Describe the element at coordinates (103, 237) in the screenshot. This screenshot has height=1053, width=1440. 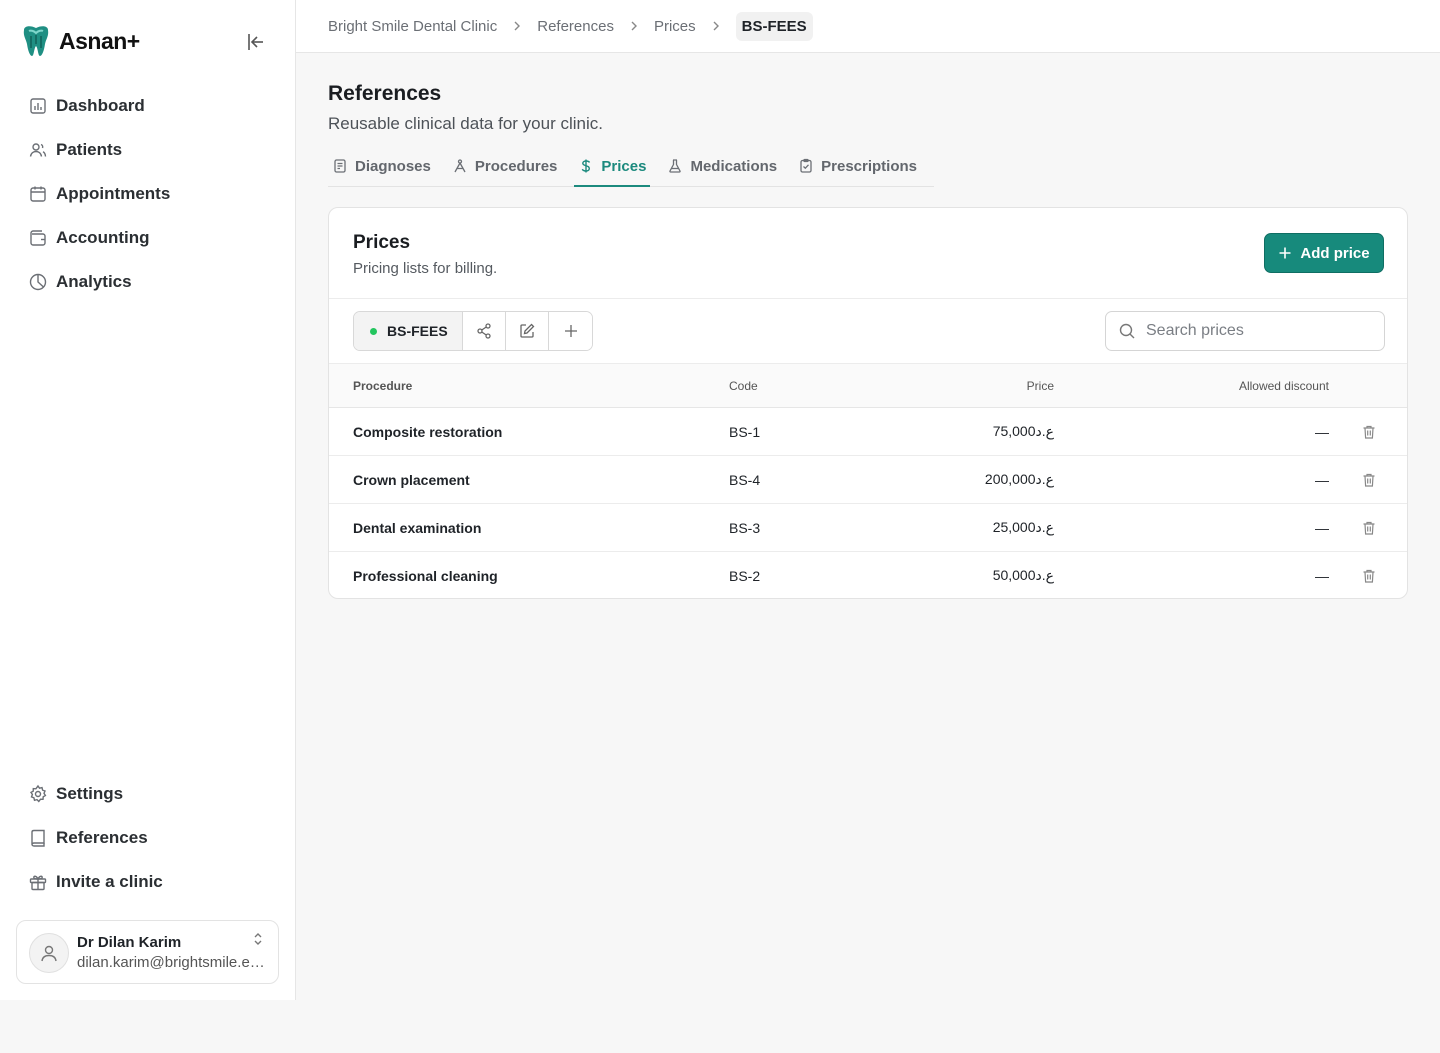
I see `nav-label: Accounting` at that location.